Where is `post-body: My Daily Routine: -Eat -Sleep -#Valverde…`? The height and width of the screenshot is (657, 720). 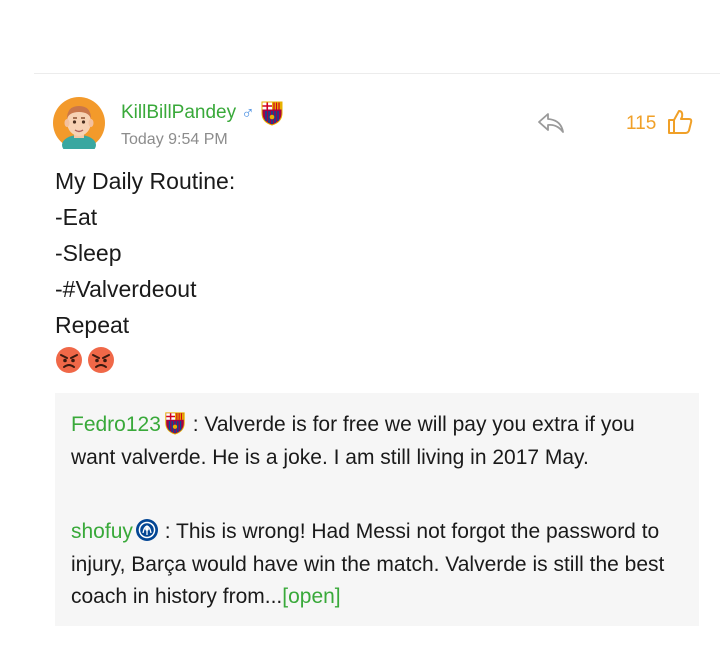 post-body: My Daily Routine: -Eat -Sleep -#Valverde… is located at coordinates (145, 253).